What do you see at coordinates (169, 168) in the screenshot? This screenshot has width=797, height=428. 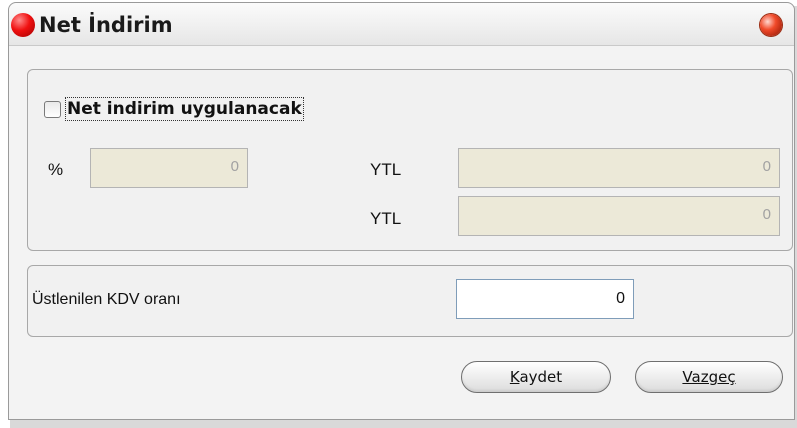 I see `percent-field: 0` at bounding box center [169, 168].